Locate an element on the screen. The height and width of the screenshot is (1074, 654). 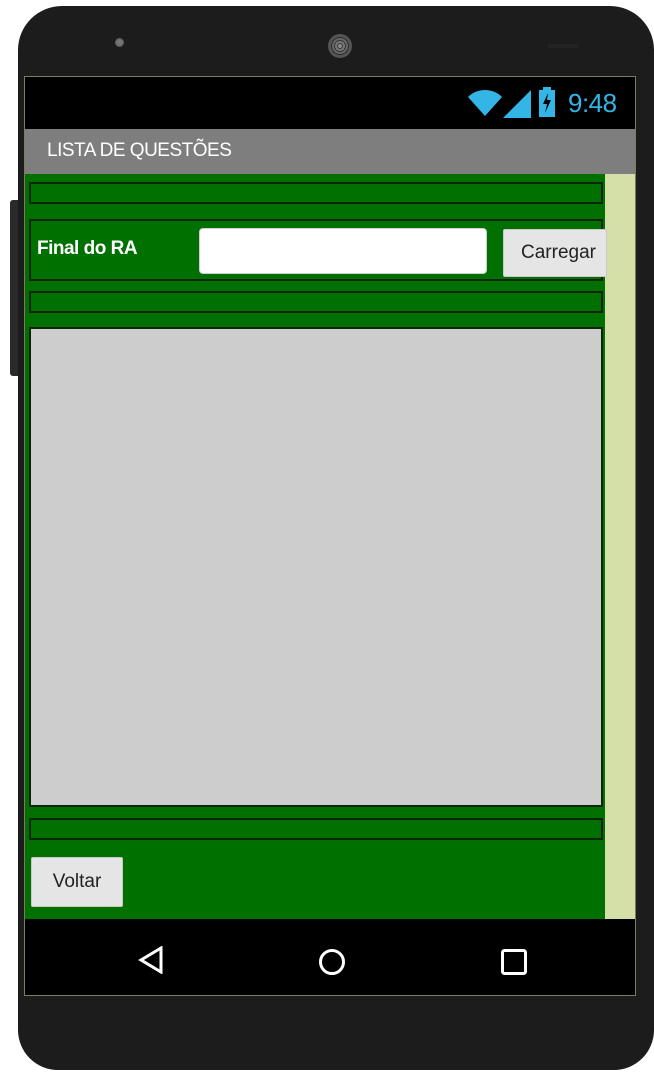
earpiece-speaker-icon is located at coordinates (340, 46).